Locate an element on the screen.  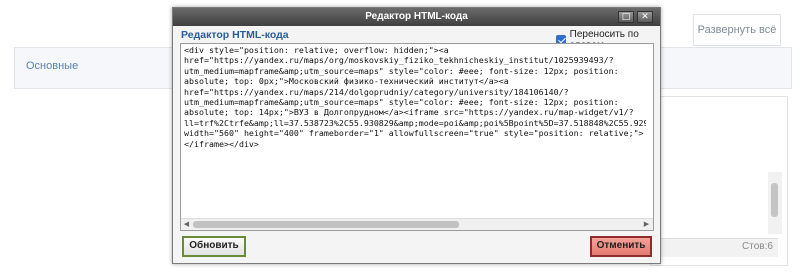
background-scroll-thumb is located at coordinates (774, 200).